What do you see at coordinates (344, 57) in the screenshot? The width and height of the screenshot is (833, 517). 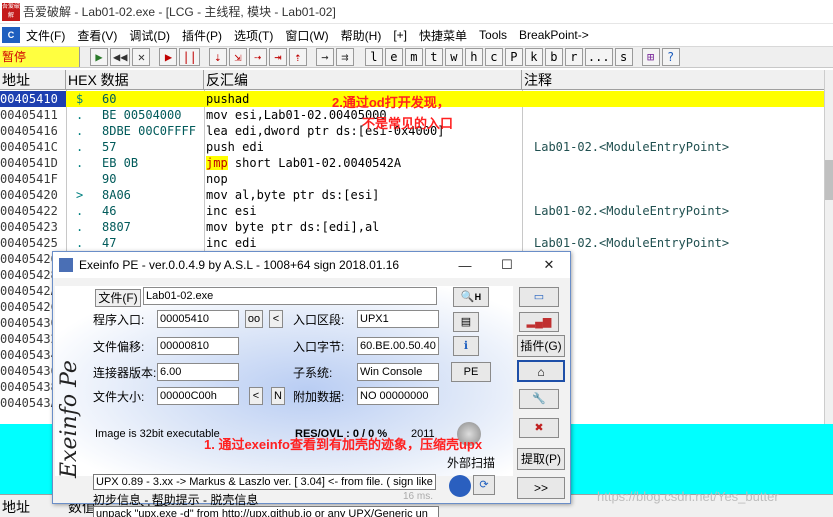 I see `follow-icon: ⇉` at bounding box center [344, 57].